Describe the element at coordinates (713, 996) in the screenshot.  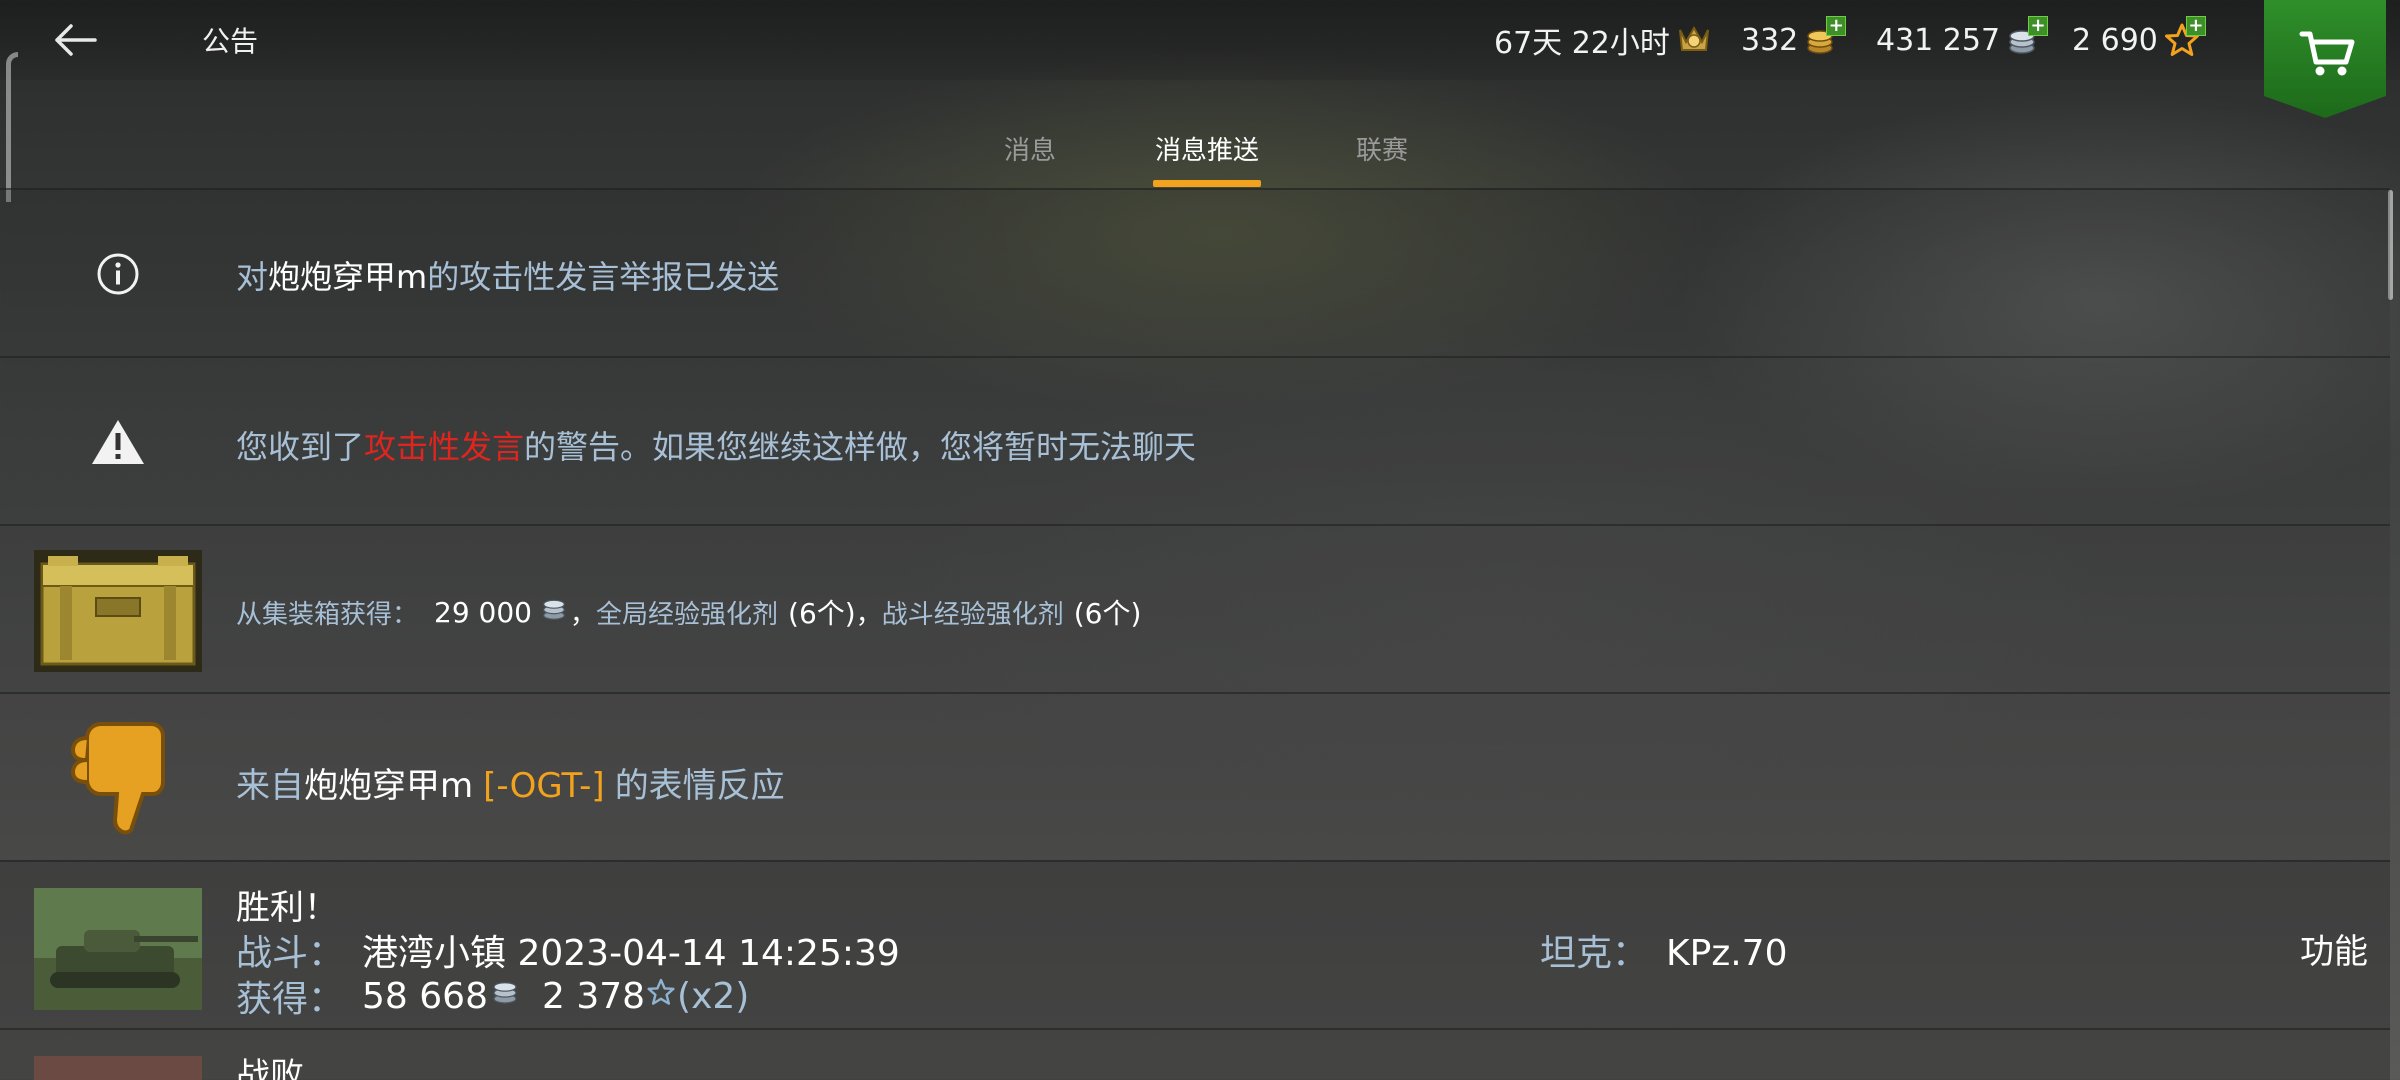
I see `xp-multiplier: (x2)` at that location.